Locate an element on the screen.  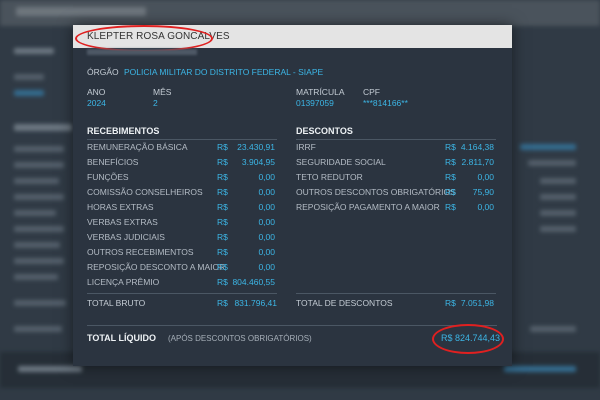
ano-label: ANO is located at coordinates (96, 92).